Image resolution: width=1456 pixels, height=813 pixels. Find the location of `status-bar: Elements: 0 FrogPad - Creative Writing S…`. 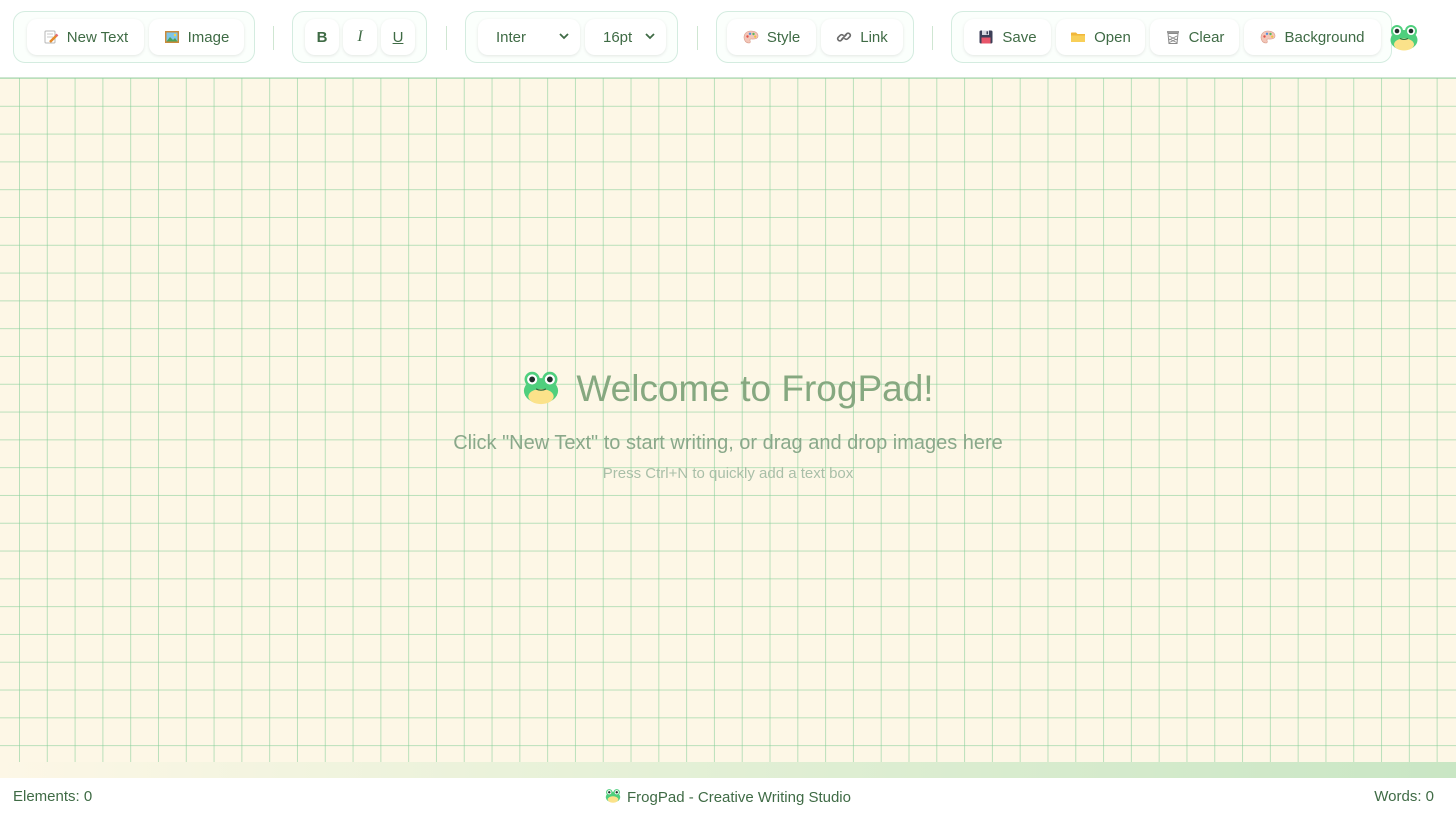

status-bar: Elements: 0 FrogPad - Creative Writing S… is located at coordinates (728, 795).